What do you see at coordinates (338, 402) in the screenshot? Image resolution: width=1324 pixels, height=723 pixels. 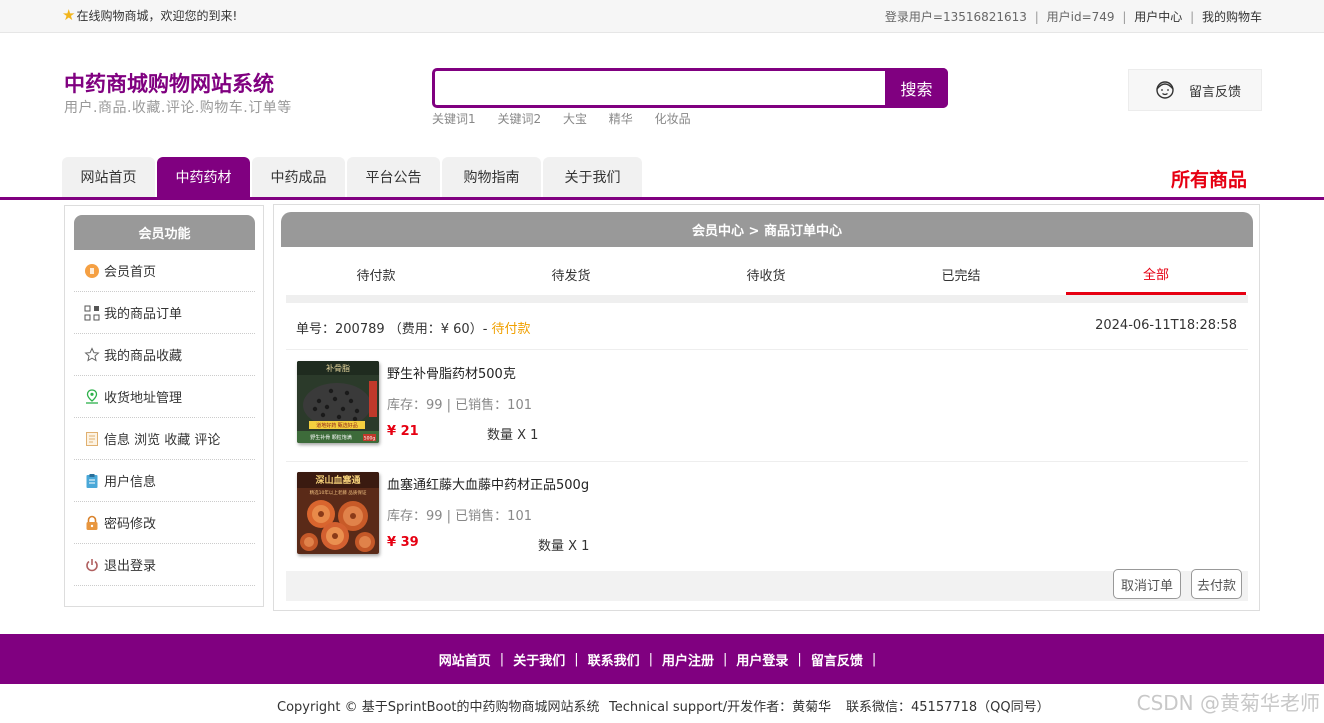 I see `product-image: 补骨脂 道地好药 甄选好品 野生补骨 颗粒饱满 500g` at bounding box center [338, 402].